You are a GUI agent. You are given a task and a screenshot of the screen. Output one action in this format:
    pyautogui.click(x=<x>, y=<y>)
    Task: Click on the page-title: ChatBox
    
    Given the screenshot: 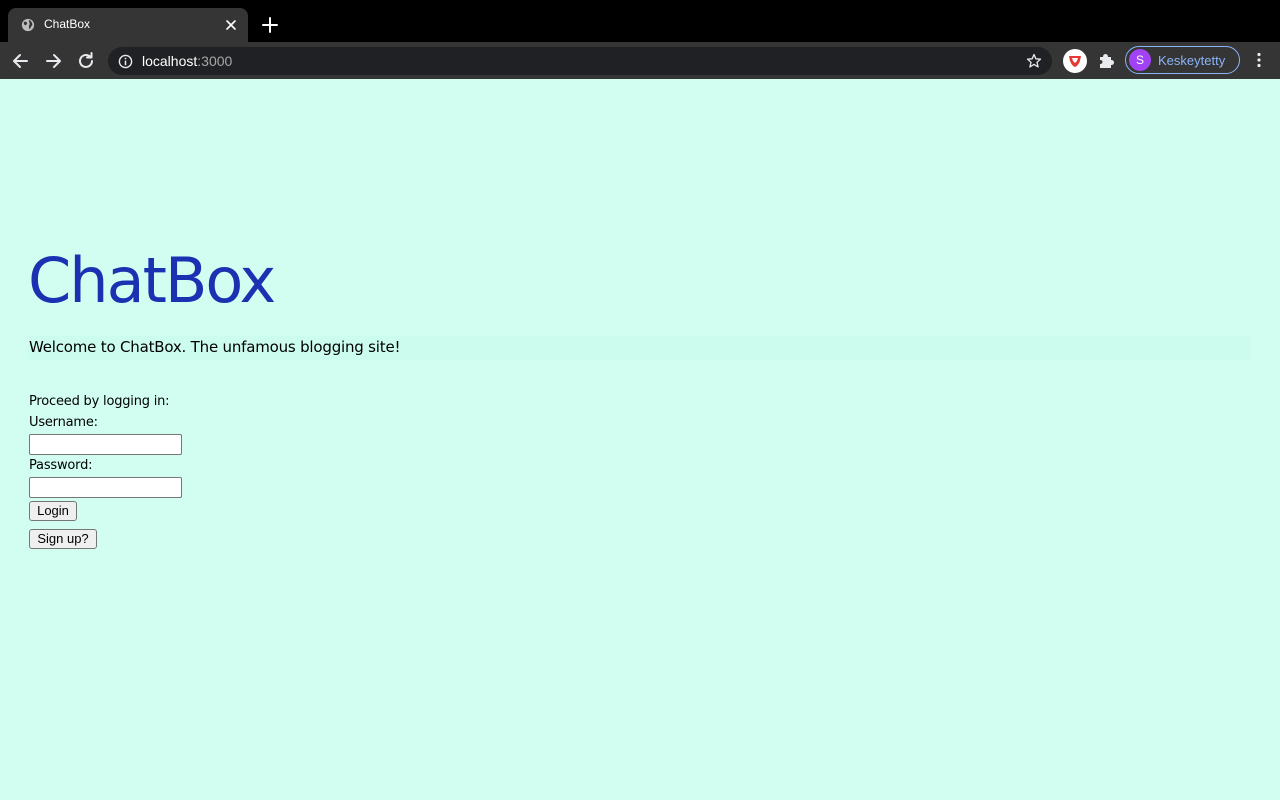 What is the action you would take?
    pyautogui.click(x=152, y=280)
    